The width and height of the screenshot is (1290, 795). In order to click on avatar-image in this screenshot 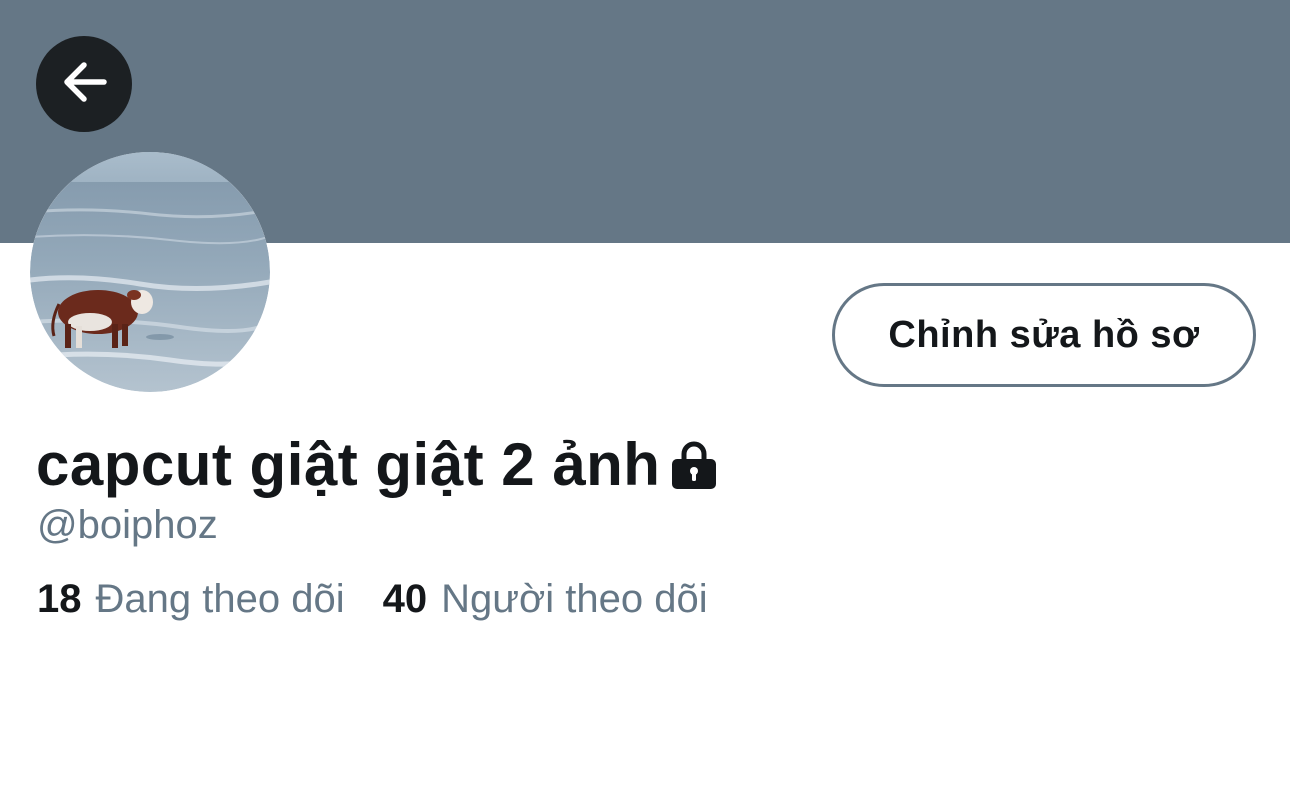, I will do `click(150, 272)`.